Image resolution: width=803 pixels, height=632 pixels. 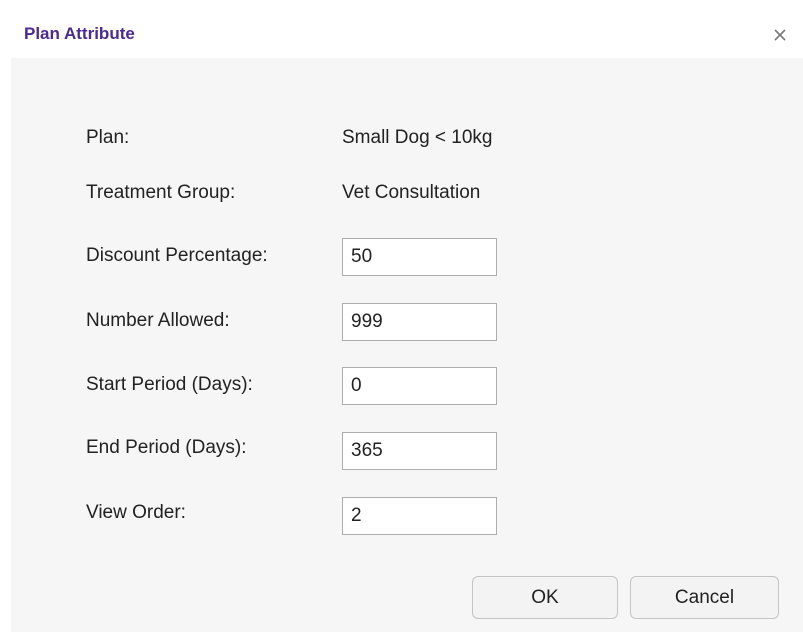 What do you see at coordinates (158, 320) in the screenshot?
I see `number-allowed-label: Number Allowed:` at bounding box center [158, 320].